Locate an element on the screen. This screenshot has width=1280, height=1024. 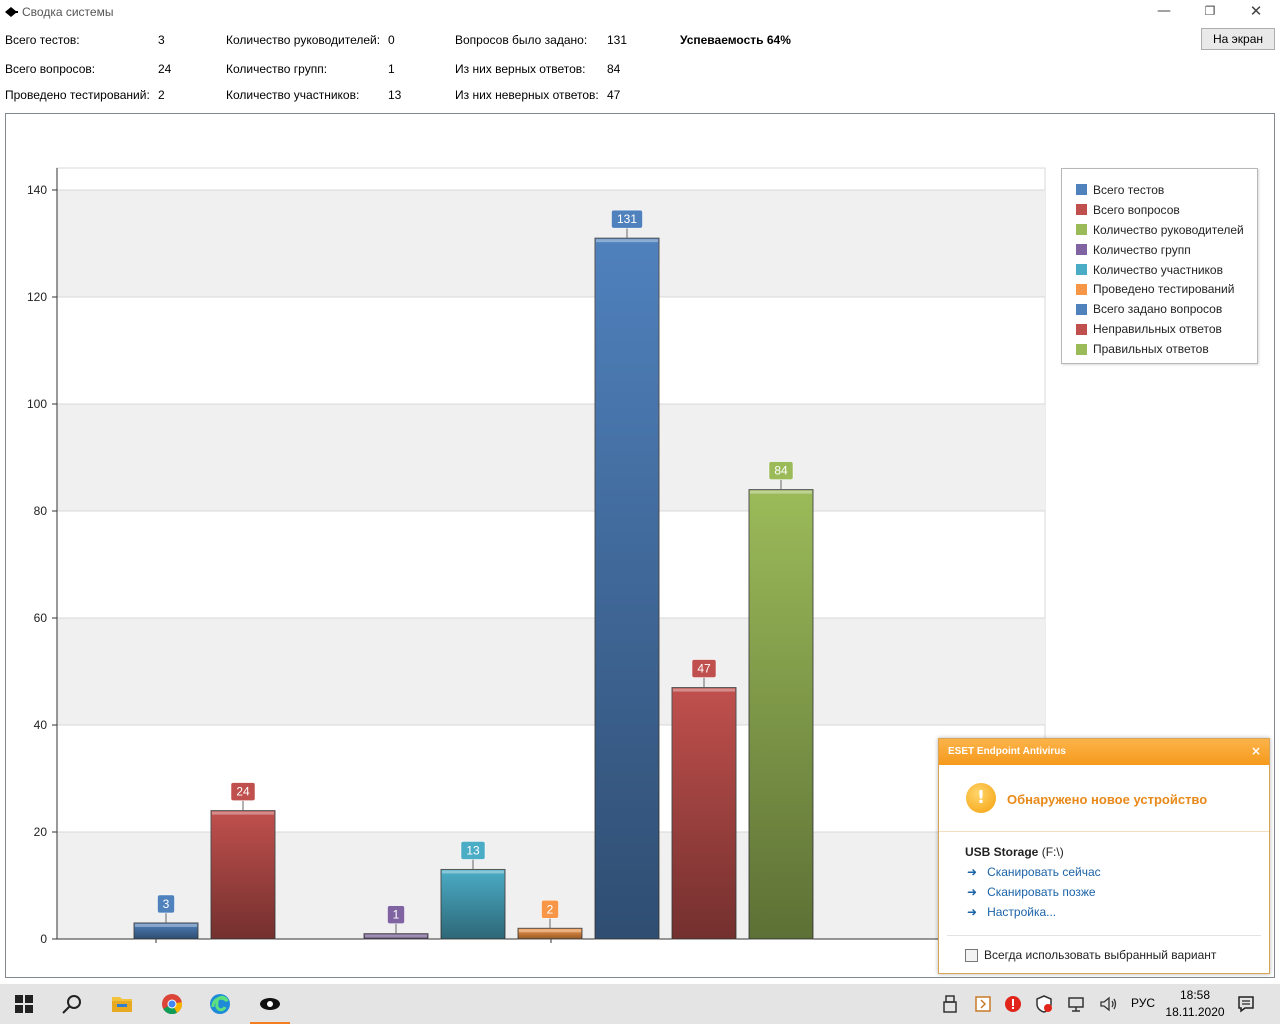
legend-item: Всего вопросов is located at coordinates (1166, 210).